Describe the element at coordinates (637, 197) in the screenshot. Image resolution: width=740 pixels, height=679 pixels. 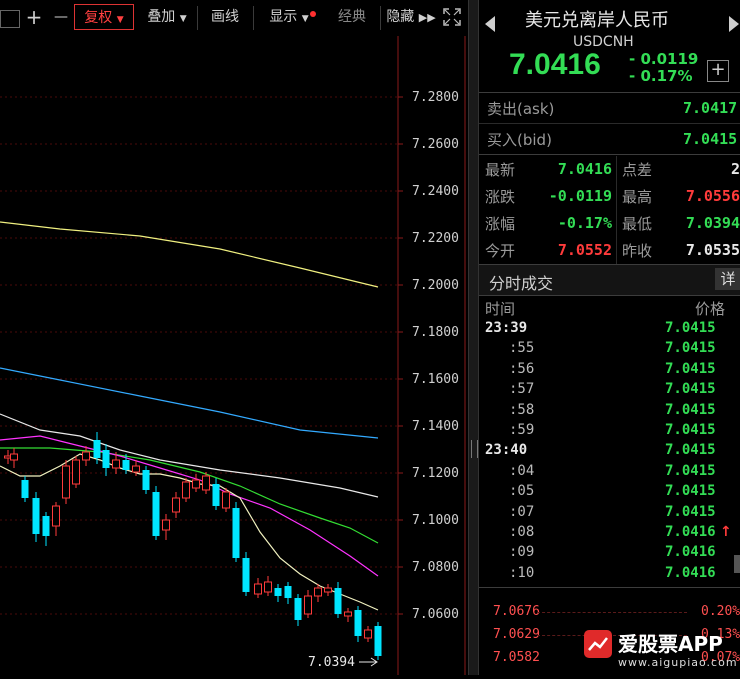
I see `stat-label: 最高` at that location.